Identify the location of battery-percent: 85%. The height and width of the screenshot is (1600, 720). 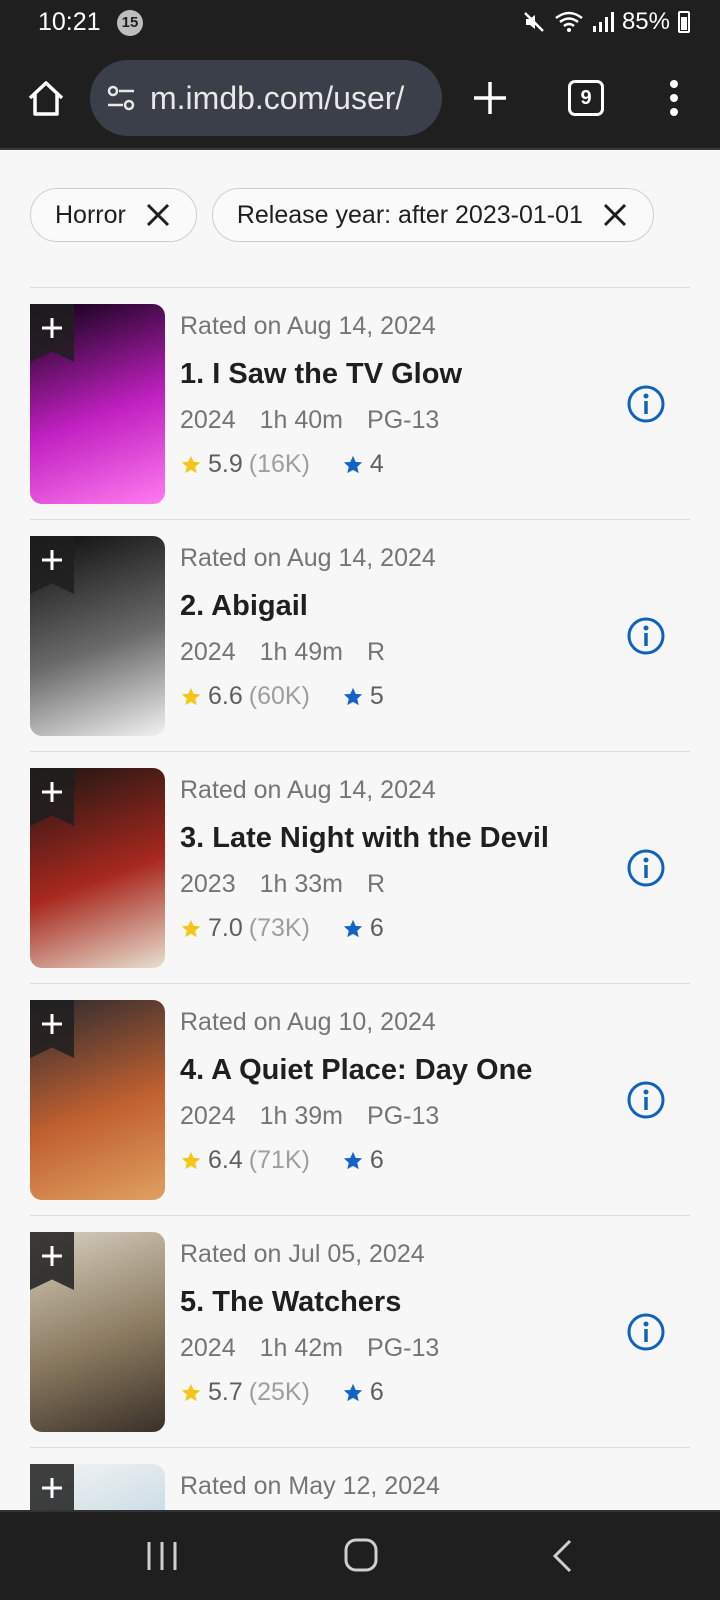
(645, 21).